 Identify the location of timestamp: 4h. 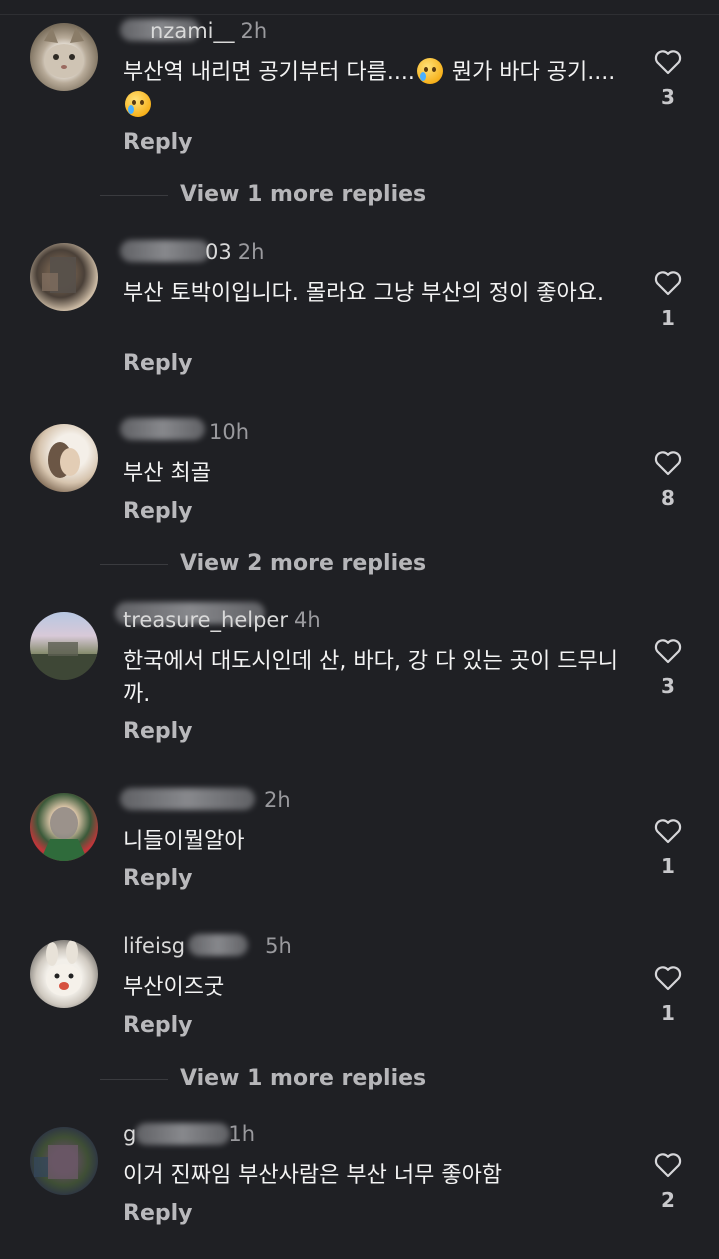
(307, 620).